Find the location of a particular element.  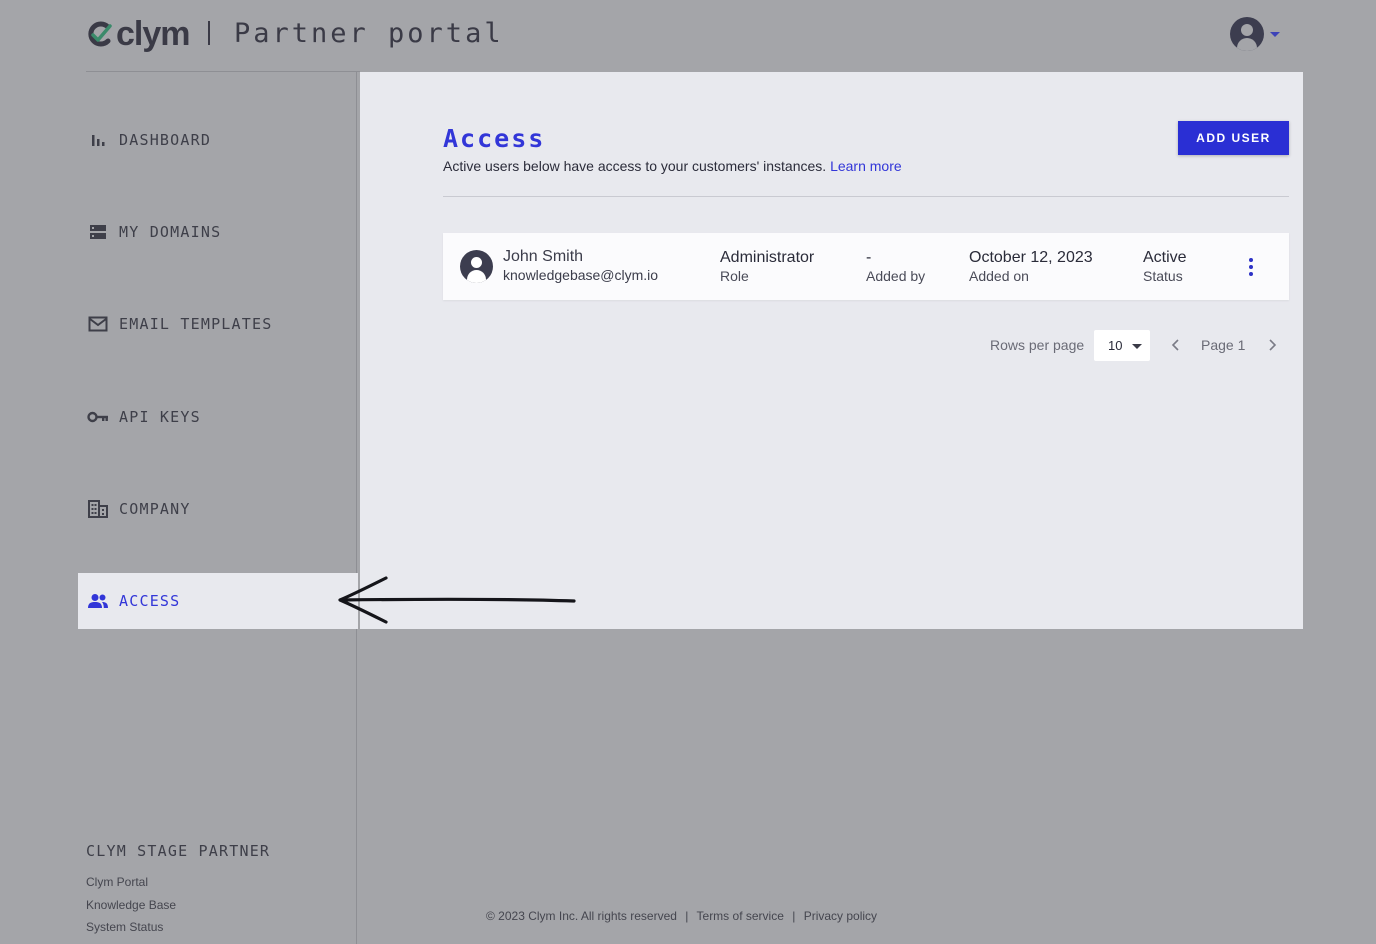

key-icon is located at coordinates (98, 417).